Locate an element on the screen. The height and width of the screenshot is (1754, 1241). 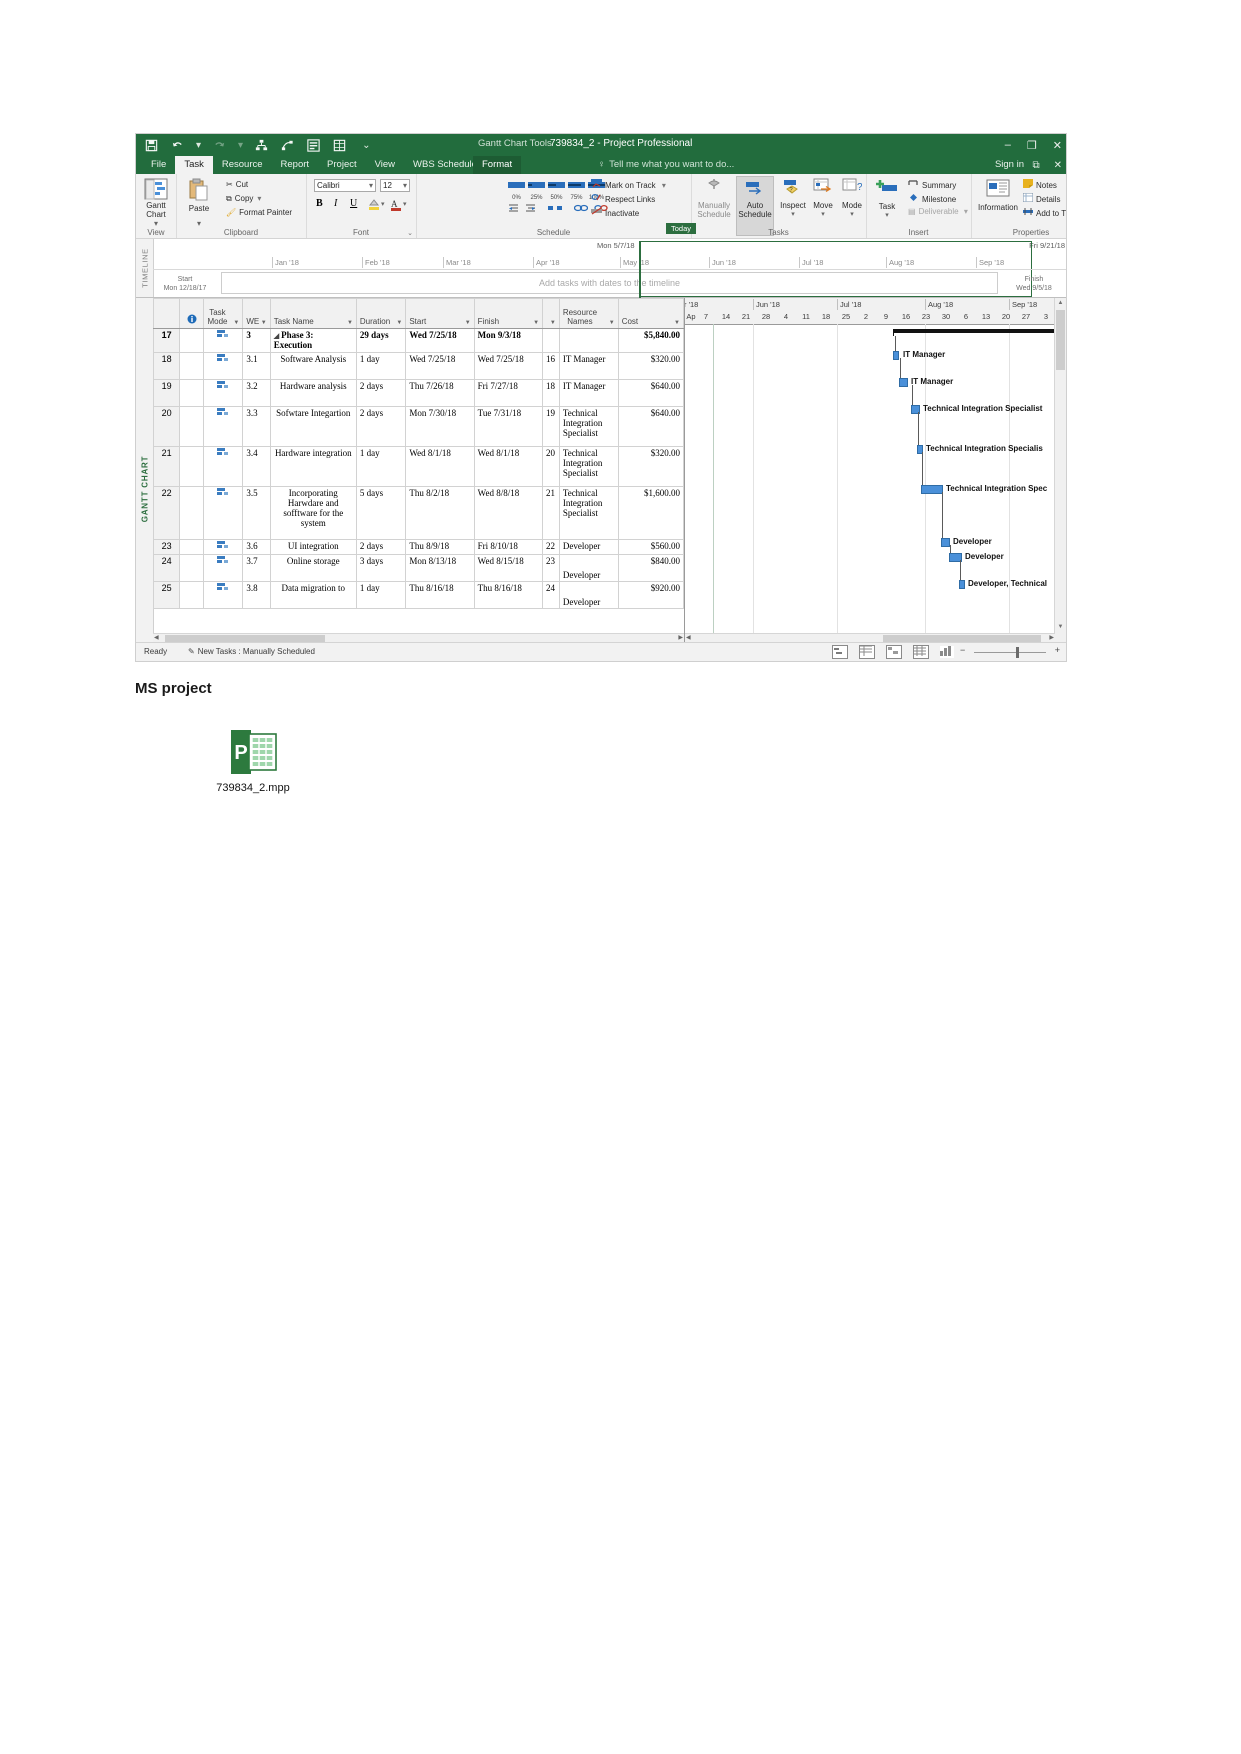
reports-view-icon is located at coordinates (947, 652).